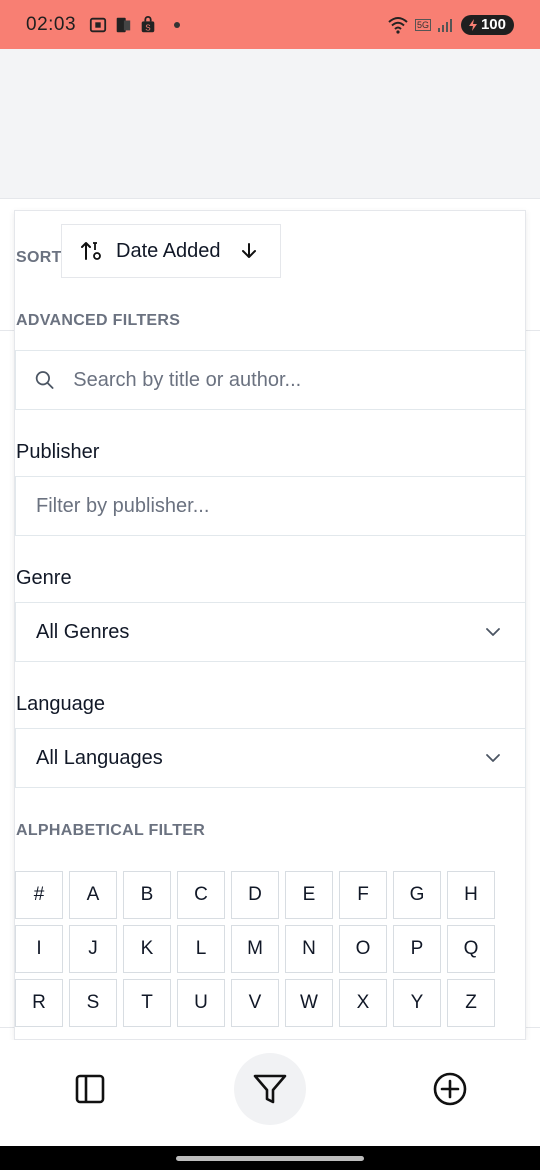 This screenshot has width=540, height=1170. What do you see at coordinates (417, 949) in the screenshot?
I see `letter-button-p: P` at bounding box center [417, 949].